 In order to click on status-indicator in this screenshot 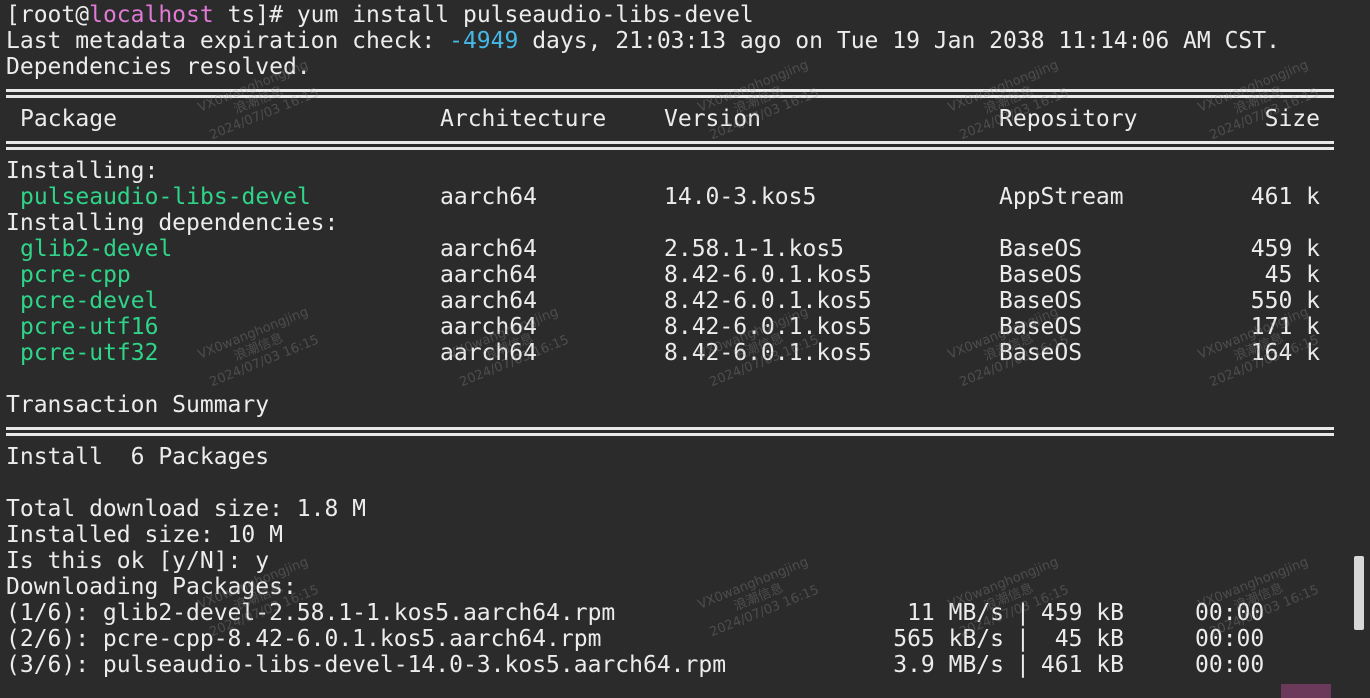, I will do `click(1306, 691)`.